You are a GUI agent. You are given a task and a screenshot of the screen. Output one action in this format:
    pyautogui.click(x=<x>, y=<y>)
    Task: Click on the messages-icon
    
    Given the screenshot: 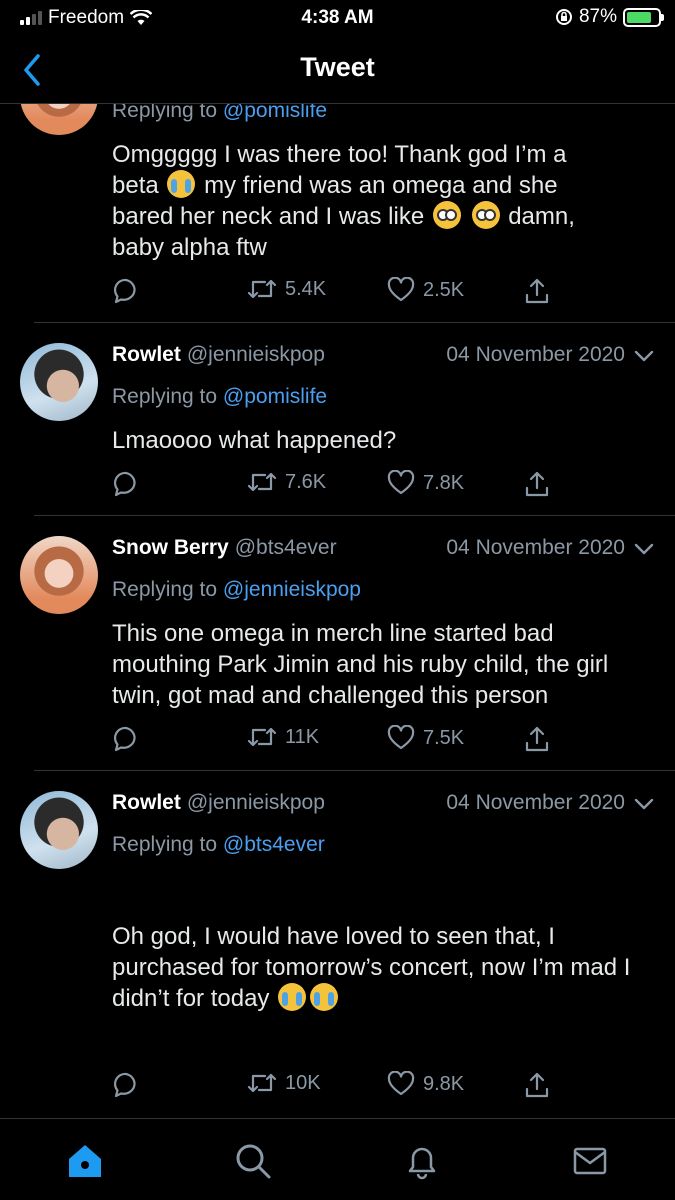 What is the action you would take?
    pyautogui.click(x=590, y=1161)
    